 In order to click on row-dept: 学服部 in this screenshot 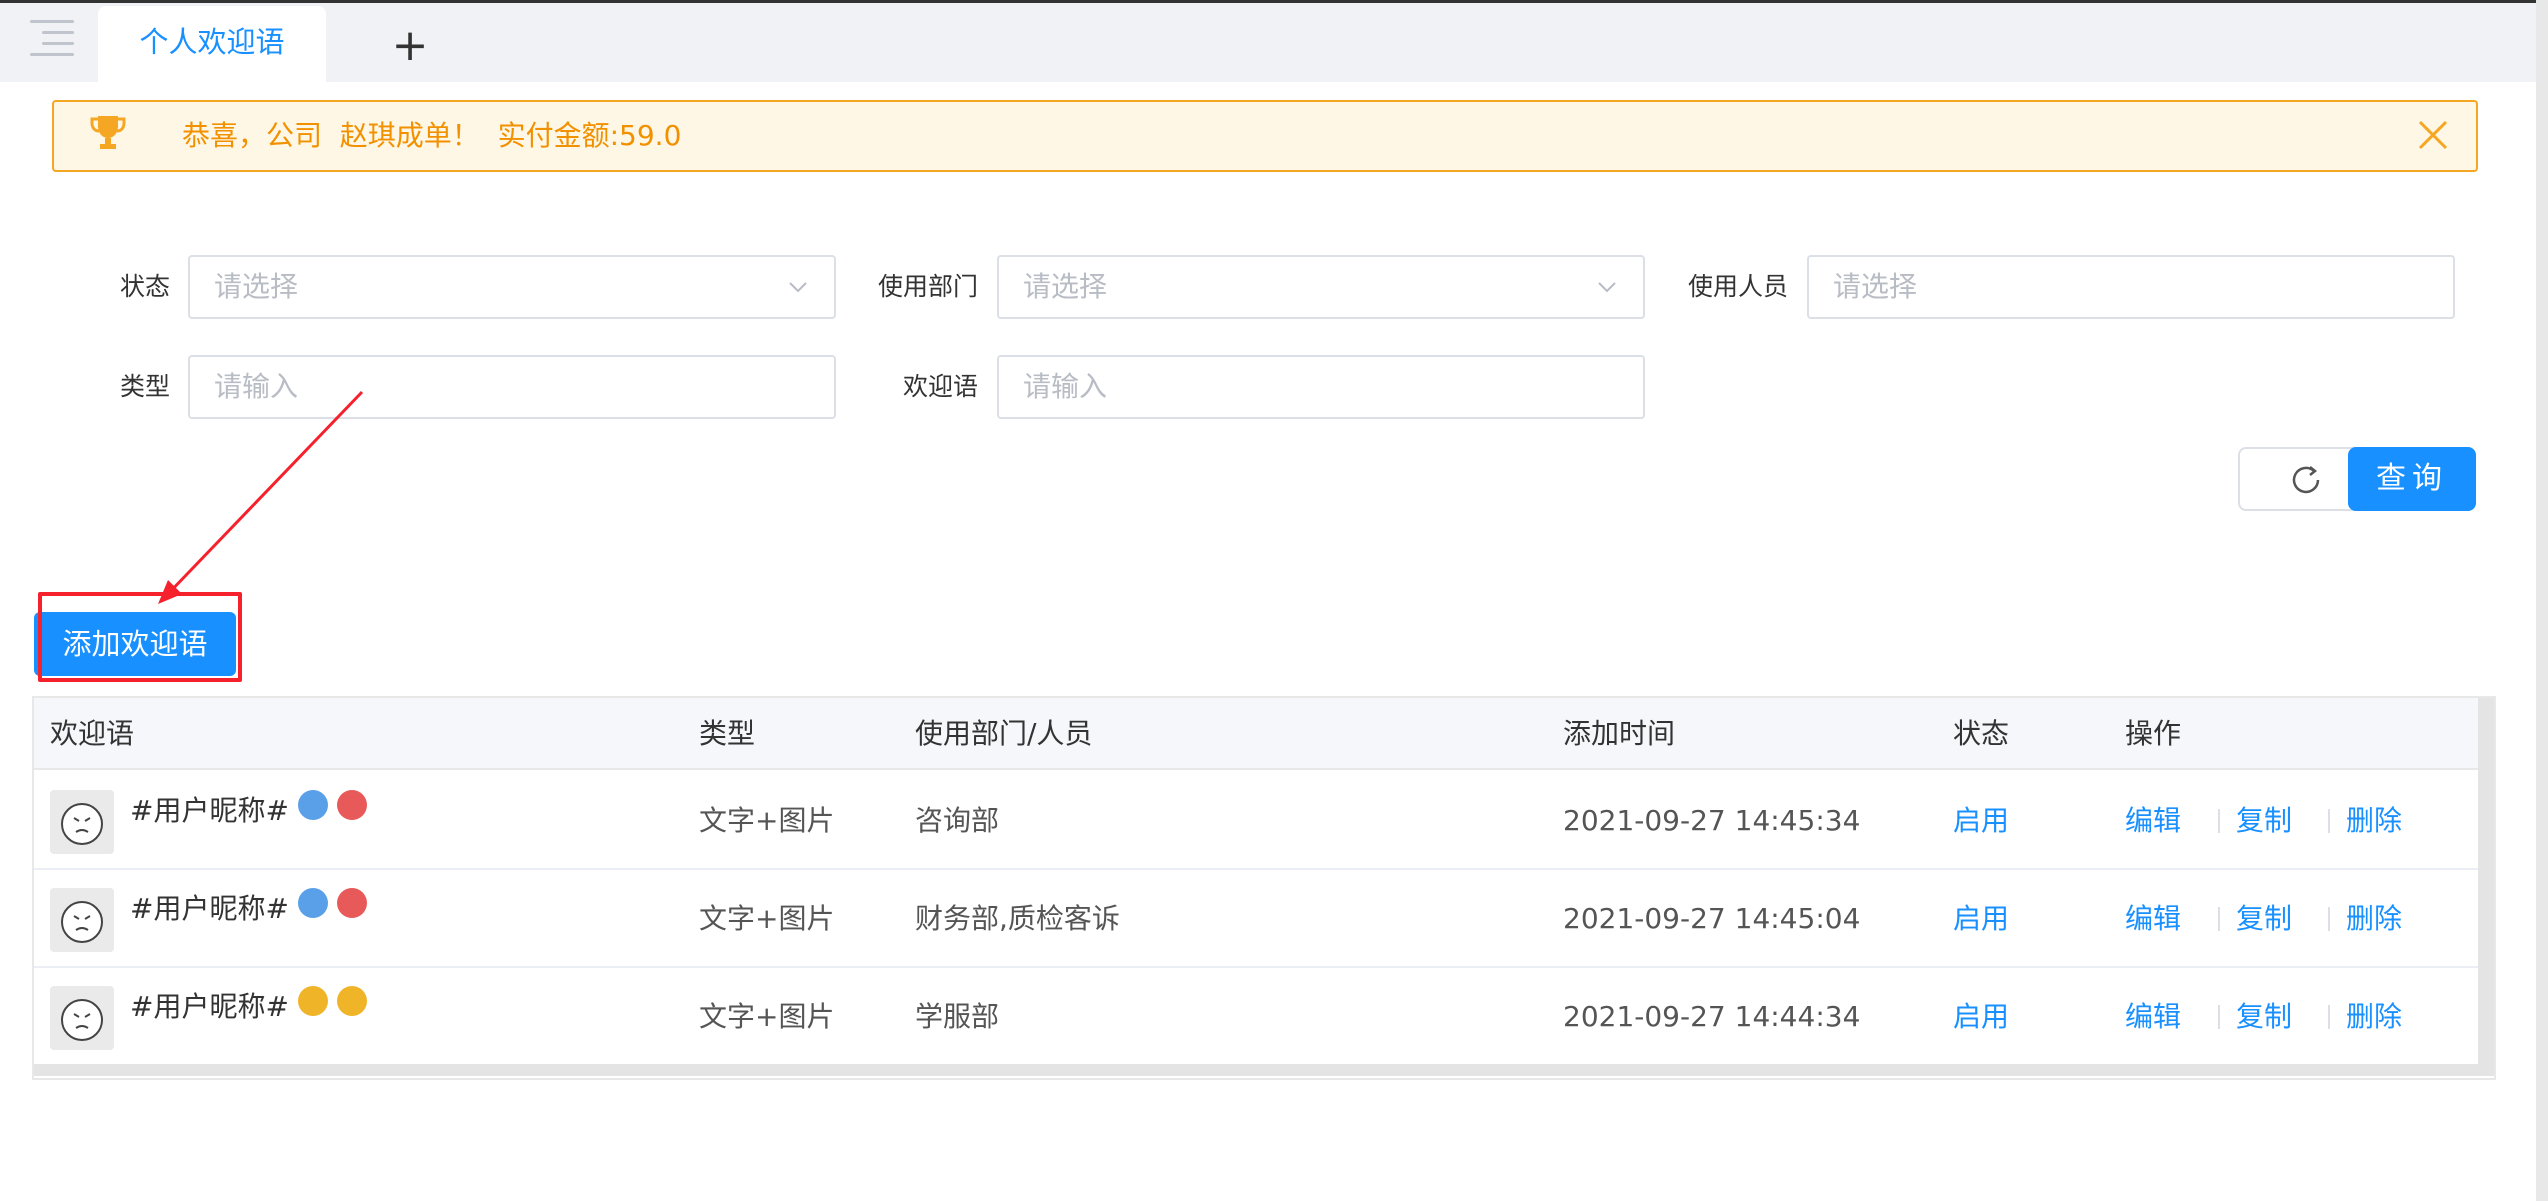, I will do `click(957, 1016)`.